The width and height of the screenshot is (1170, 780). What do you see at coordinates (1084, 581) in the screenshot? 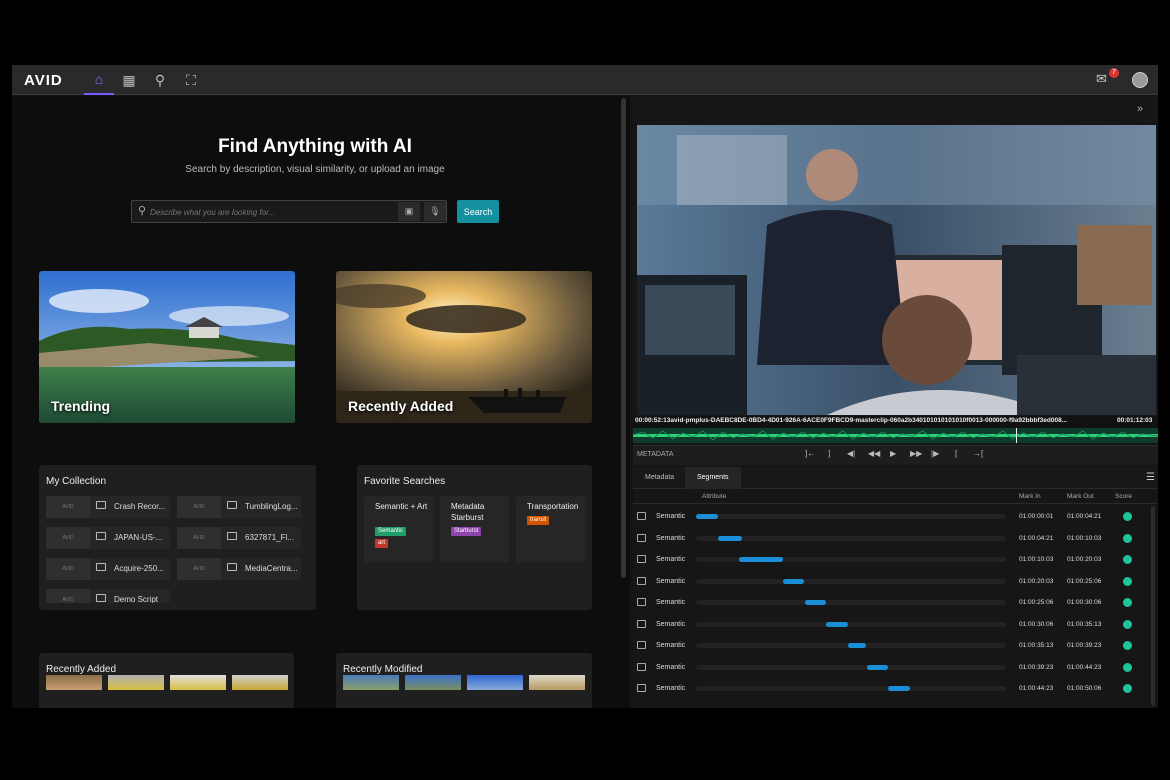
I see `segment-mark-out: 01:00:25:06` at bounding box center [1084, 581].